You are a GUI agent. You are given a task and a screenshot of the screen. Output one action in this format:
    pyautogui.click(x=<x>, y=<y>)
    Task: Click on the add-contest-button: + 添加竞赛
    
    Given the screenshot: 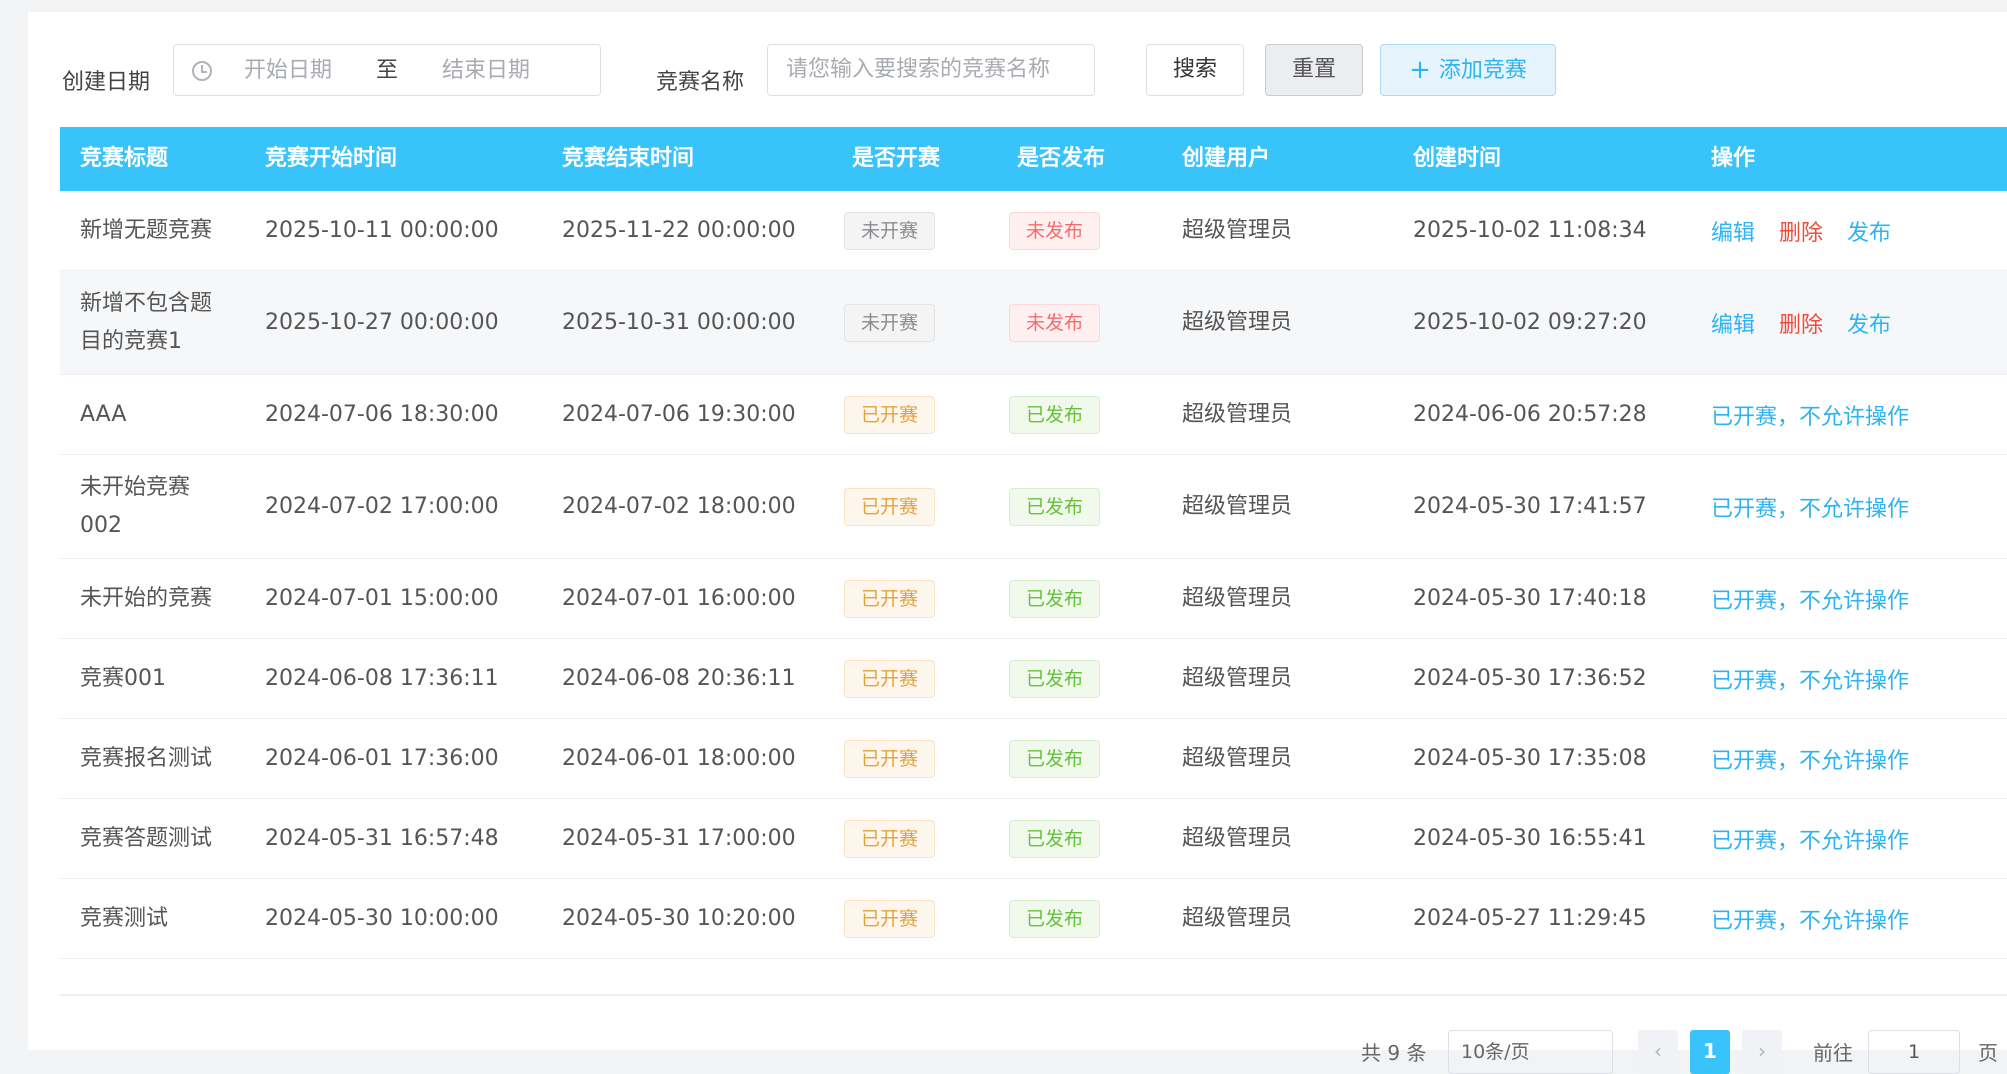 What is the action you would take?
    pyautogui.click(x=1468, y=70)
    